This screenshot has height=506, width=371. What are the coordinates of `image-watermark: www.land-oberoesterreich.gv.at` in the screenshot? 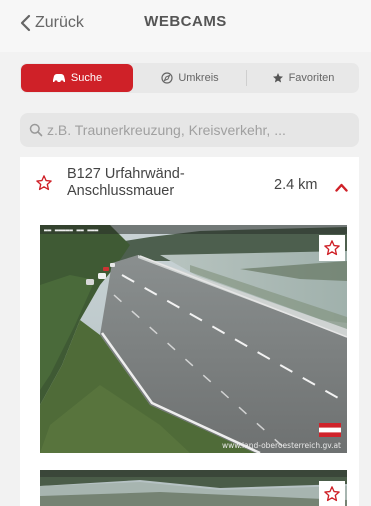 It's located at (281, 445).